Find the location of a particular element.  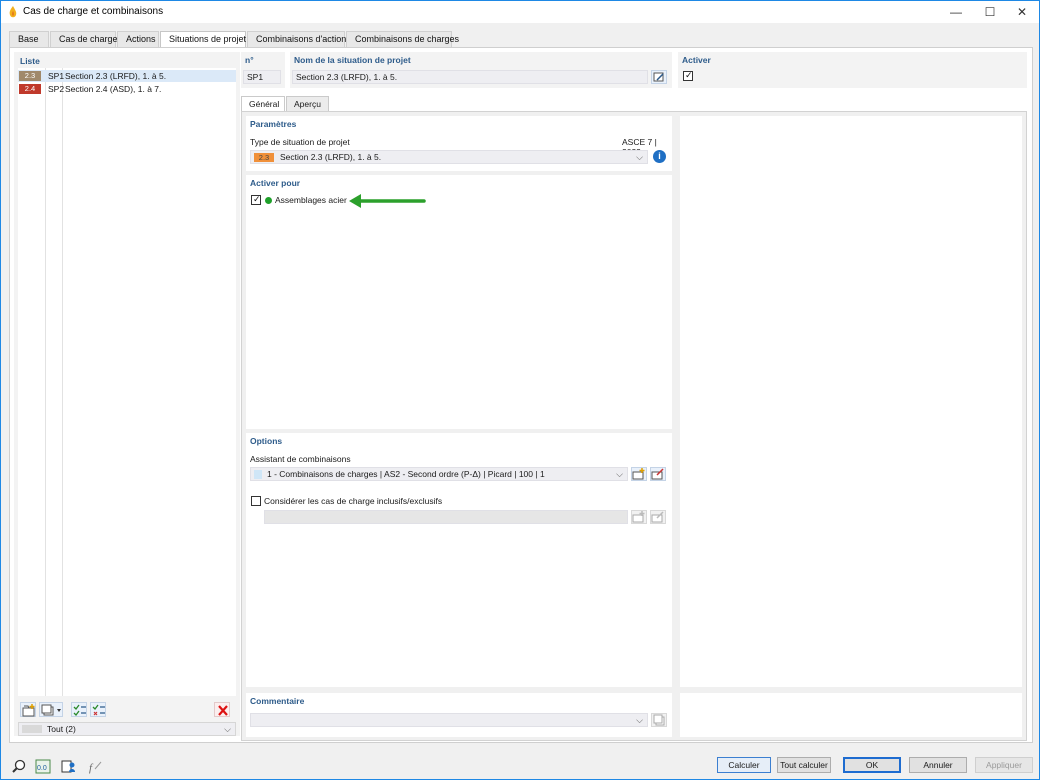

tab-situations-de-projet: Situations de projet is located at coordinates (203, 39).